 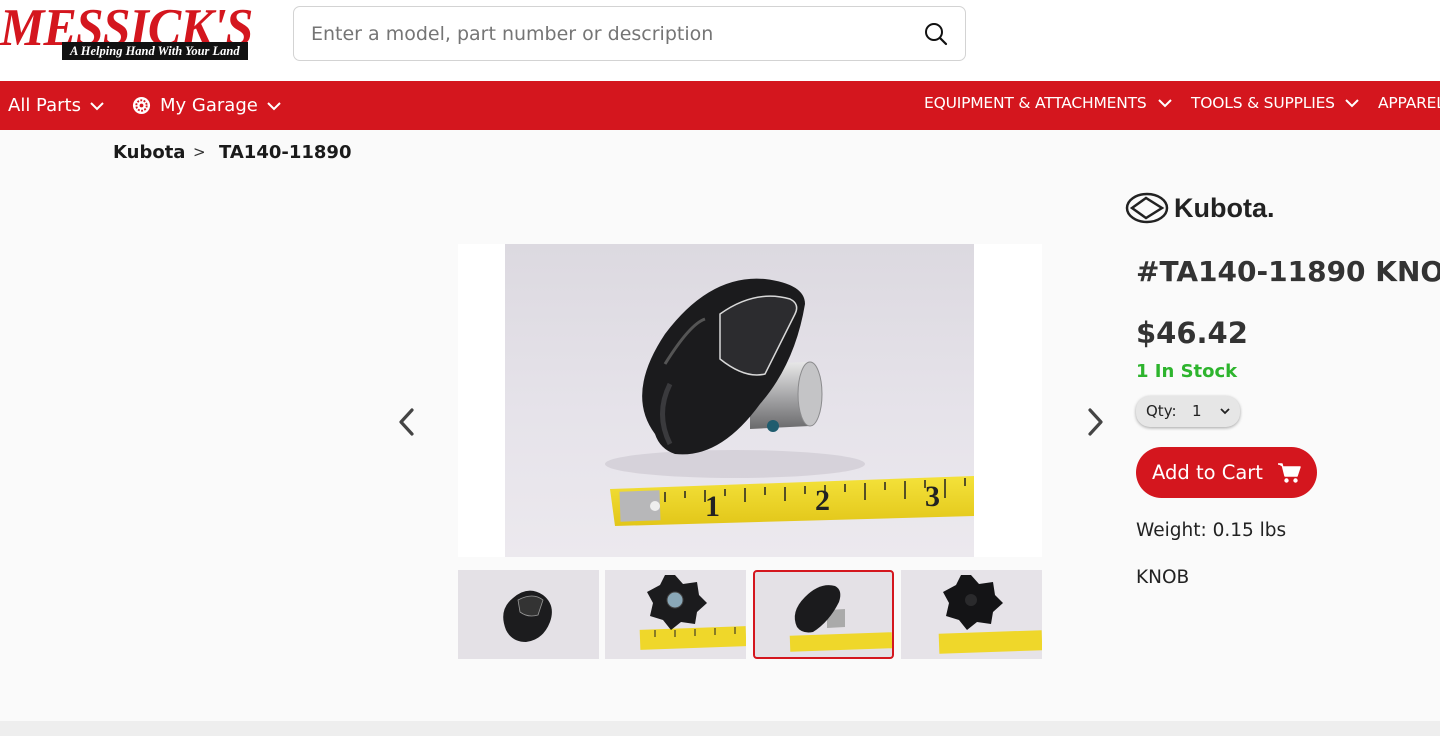 What do you see at coordinates (789, 402) in the screenshot?
I see `knob-photo-illustration: 1 2 3` at bounding box center [789, 402].